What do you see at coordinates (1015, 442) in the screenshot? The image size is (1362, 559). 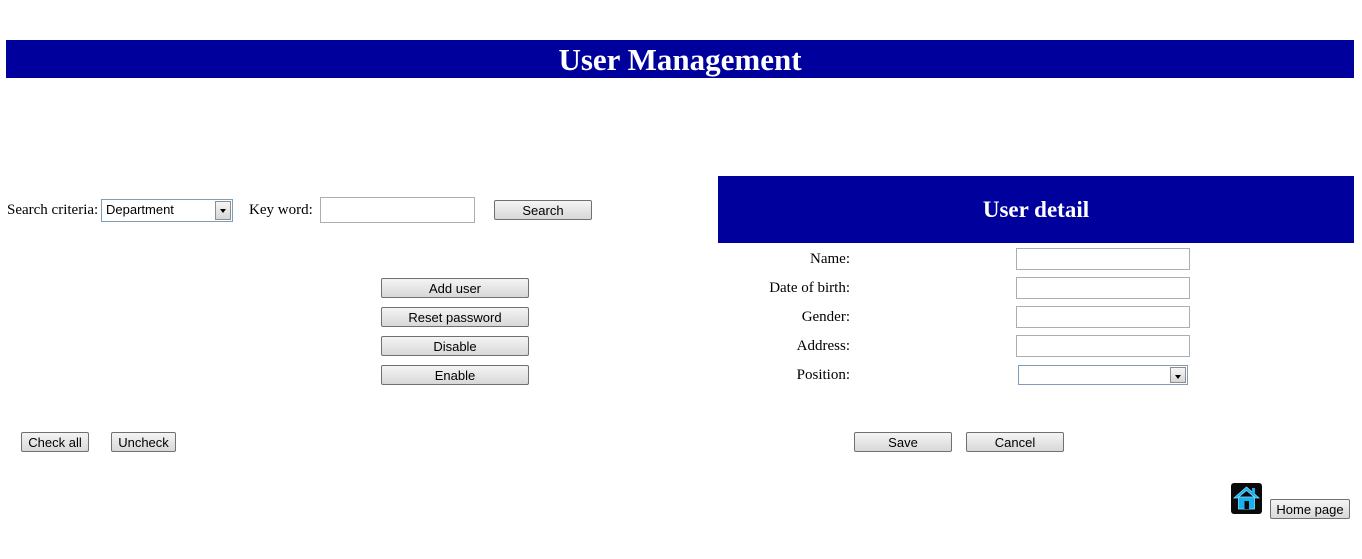 I see `cancel-button: Cancel` at bounding box center [1015, 442].